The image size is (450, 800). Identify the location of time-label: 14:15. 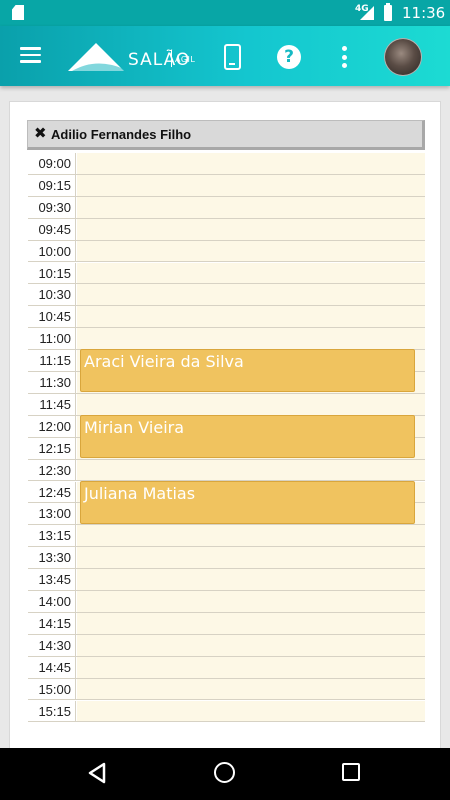
(52, 623).